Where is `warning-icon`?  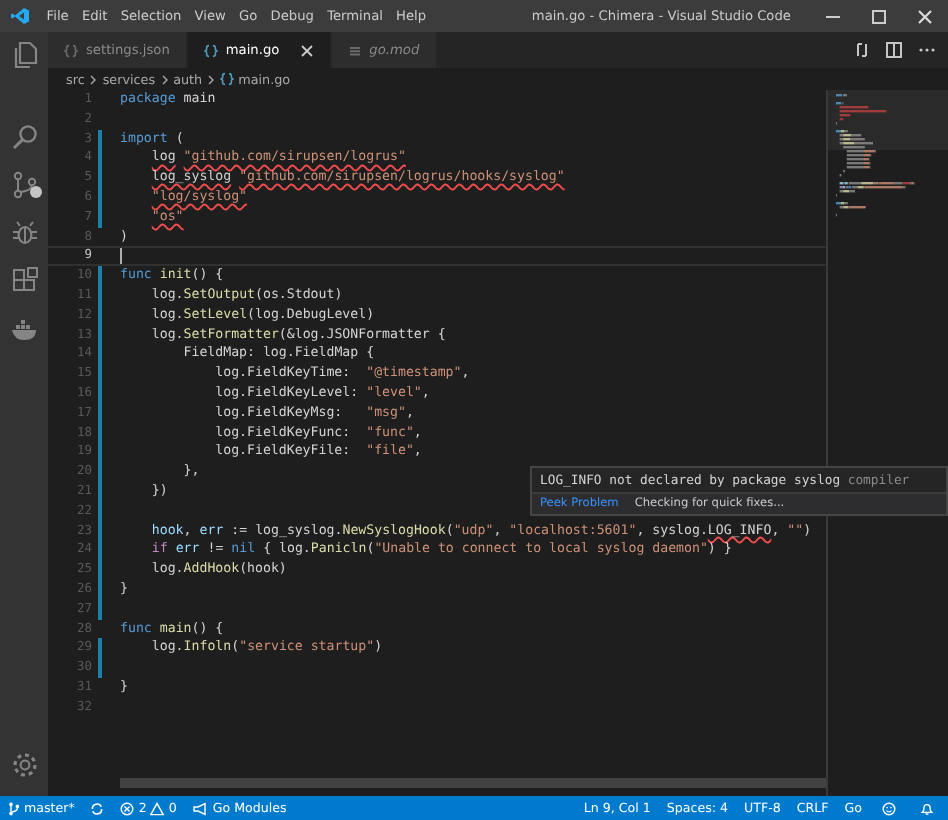 warning-icon is located at coordinates (157, 808).